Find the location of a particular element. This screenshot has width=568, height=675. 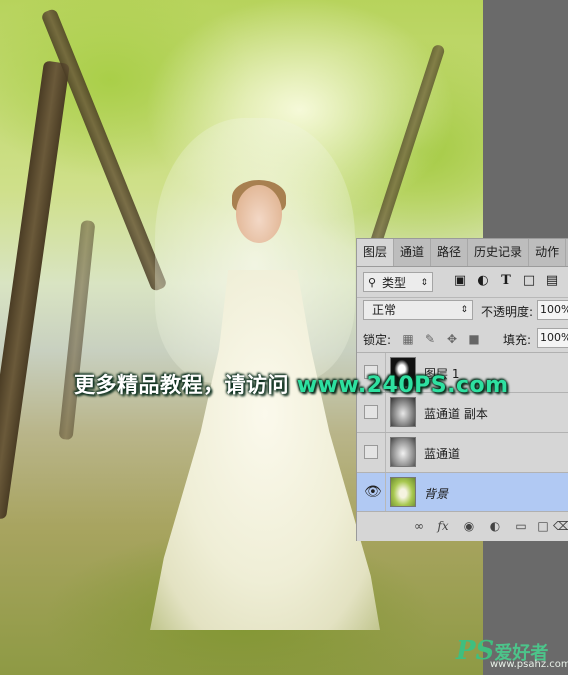

tab-history: 历史记录 is located at coordinates (499, 252).